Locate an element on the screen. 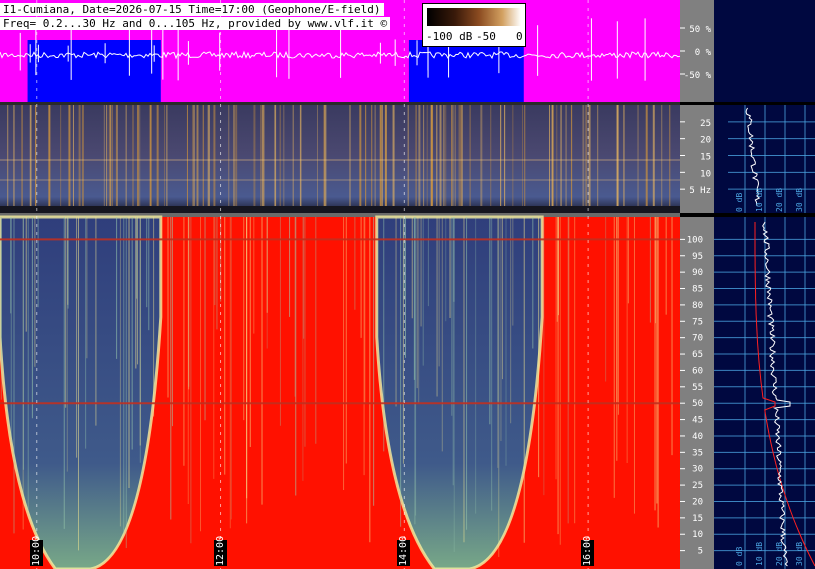  frequency-tick-label: 65 is located at coordinates (697, 355).